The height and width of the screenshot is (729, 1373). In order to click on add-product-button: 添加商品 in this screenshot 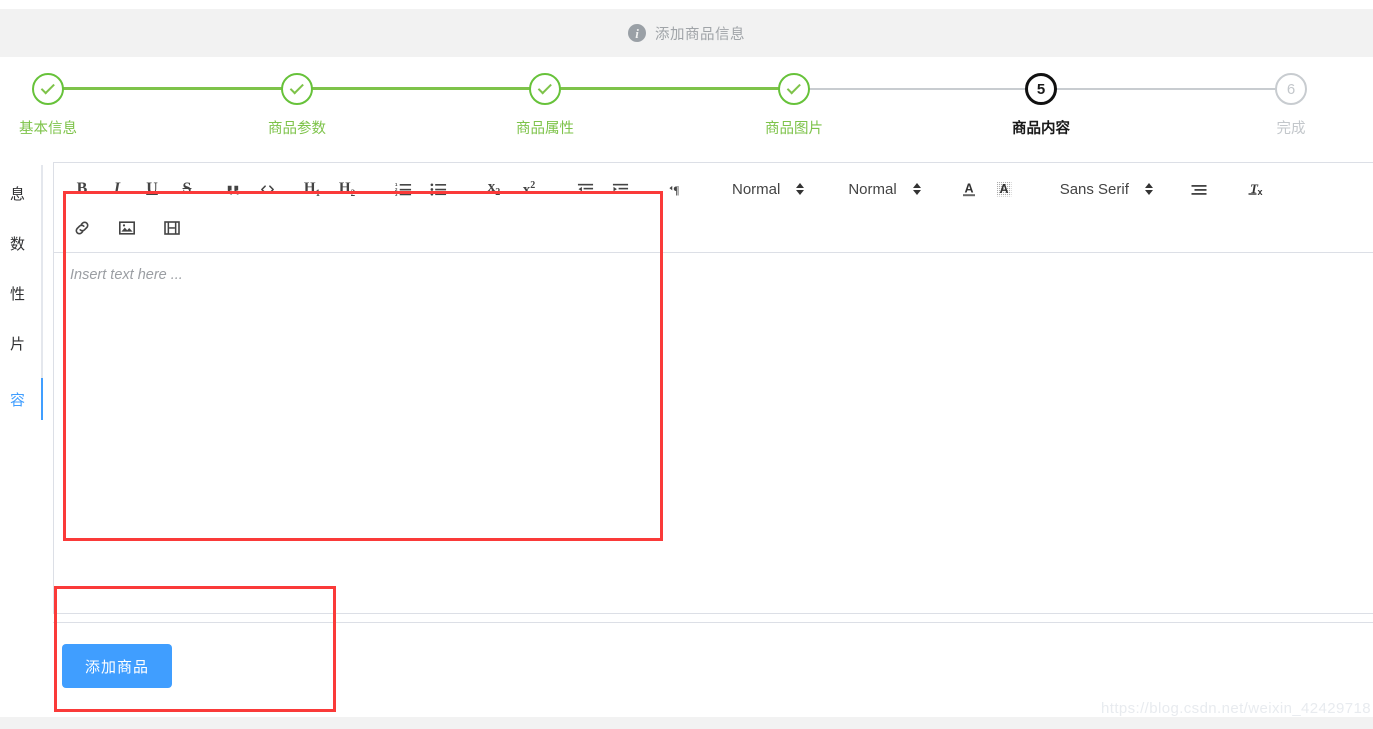, I will do `click(117, 666)`.